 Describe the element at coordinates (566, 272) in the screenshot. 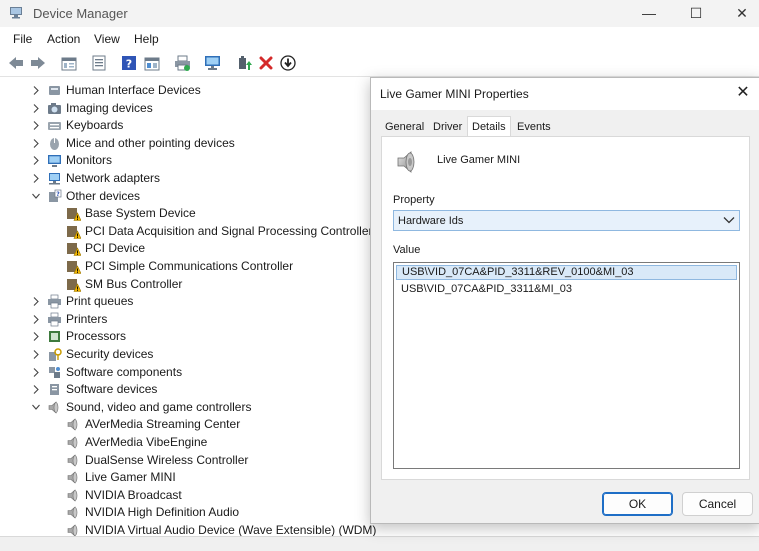

I see `value-list-item: USB\VID_07CA&PID_3311&REV_0100&MI_03` at that location.